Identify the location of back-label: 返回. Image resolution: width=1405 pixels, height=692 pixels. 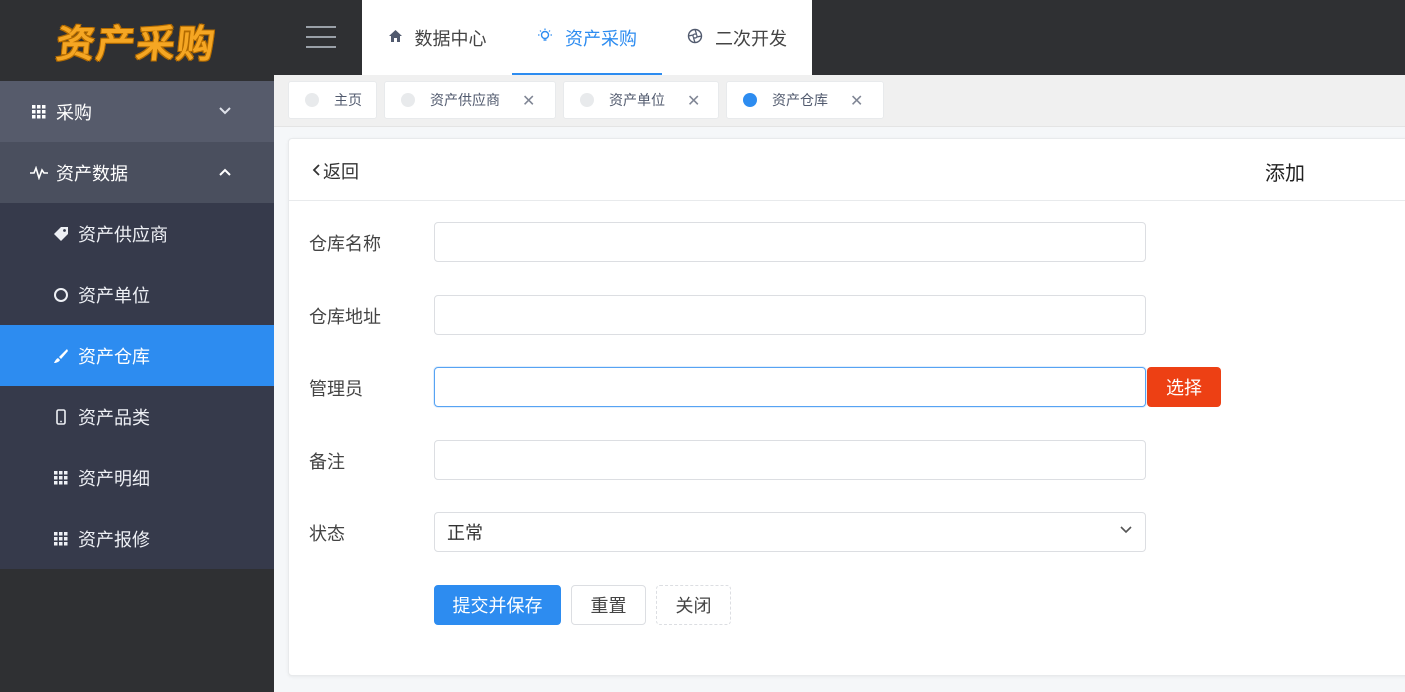
(341, 172).